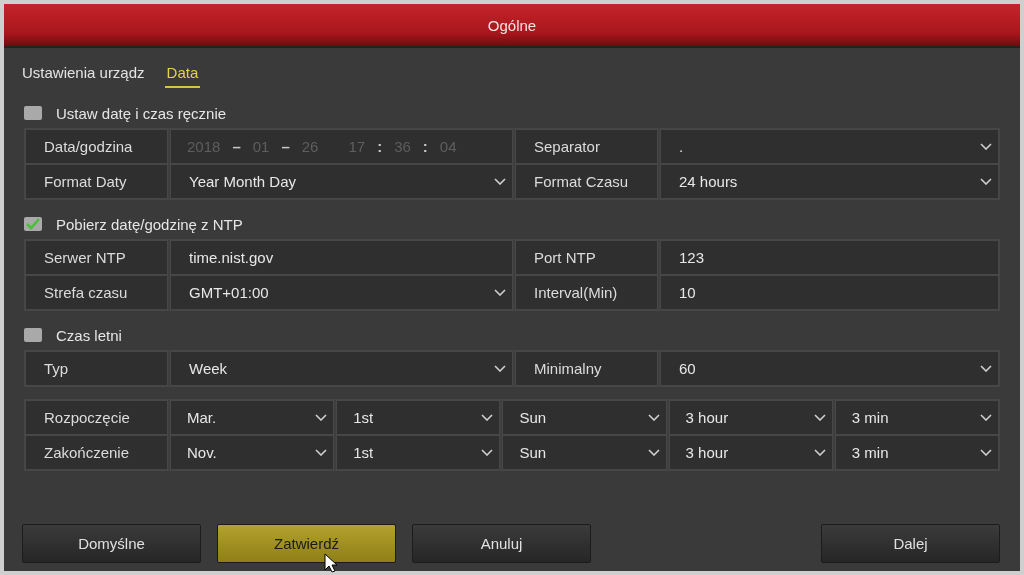 The image size is (1024, 575). I want to click on dropdown: 24 hours, so click(829, 181).